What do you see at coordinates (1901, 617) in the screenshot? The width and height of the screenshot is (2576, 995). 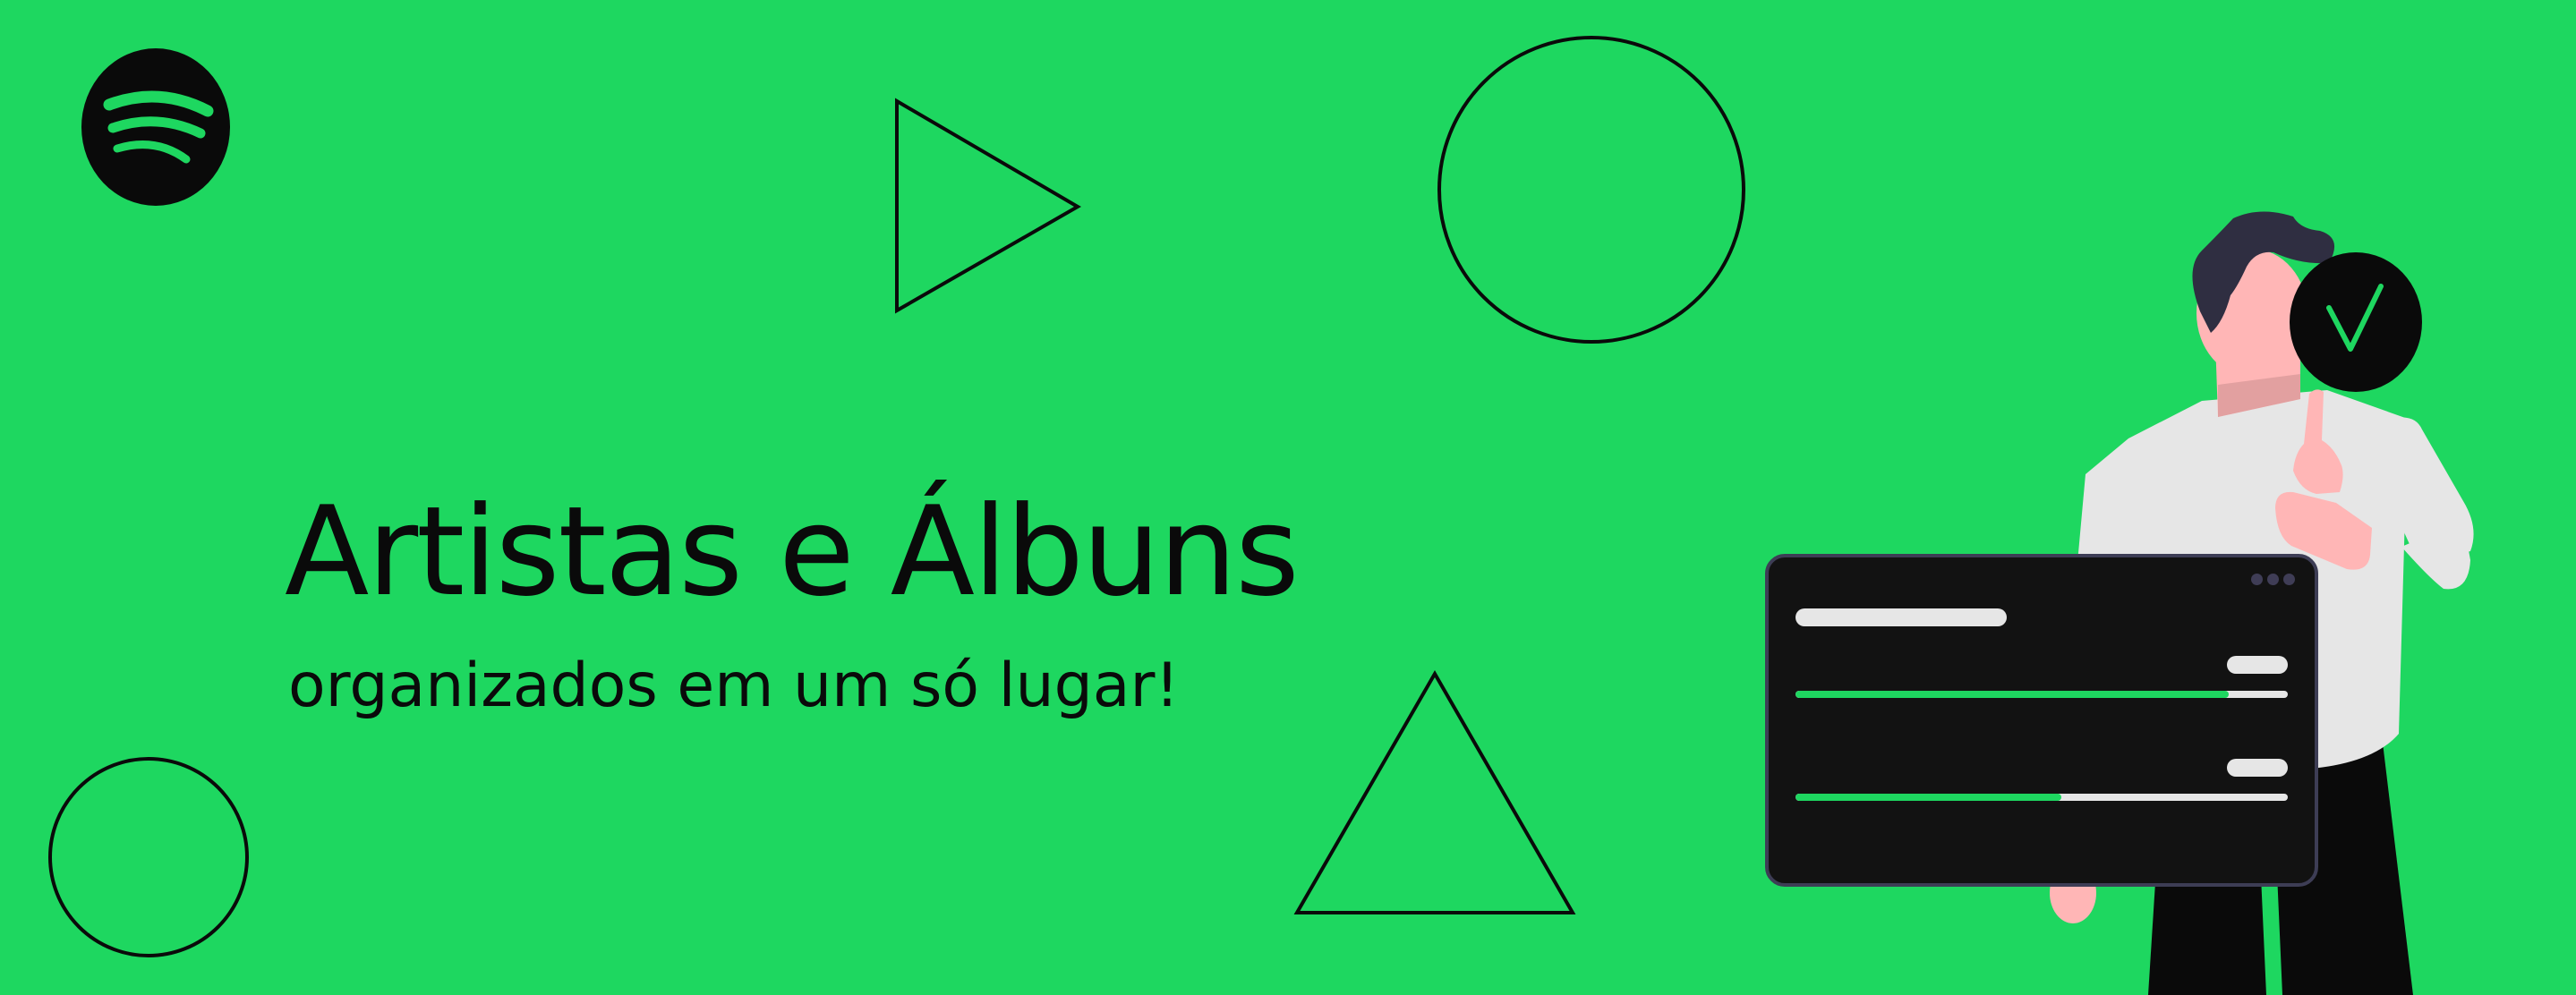 I see `track-title-placeholder` at bounding box center [1901, 617].